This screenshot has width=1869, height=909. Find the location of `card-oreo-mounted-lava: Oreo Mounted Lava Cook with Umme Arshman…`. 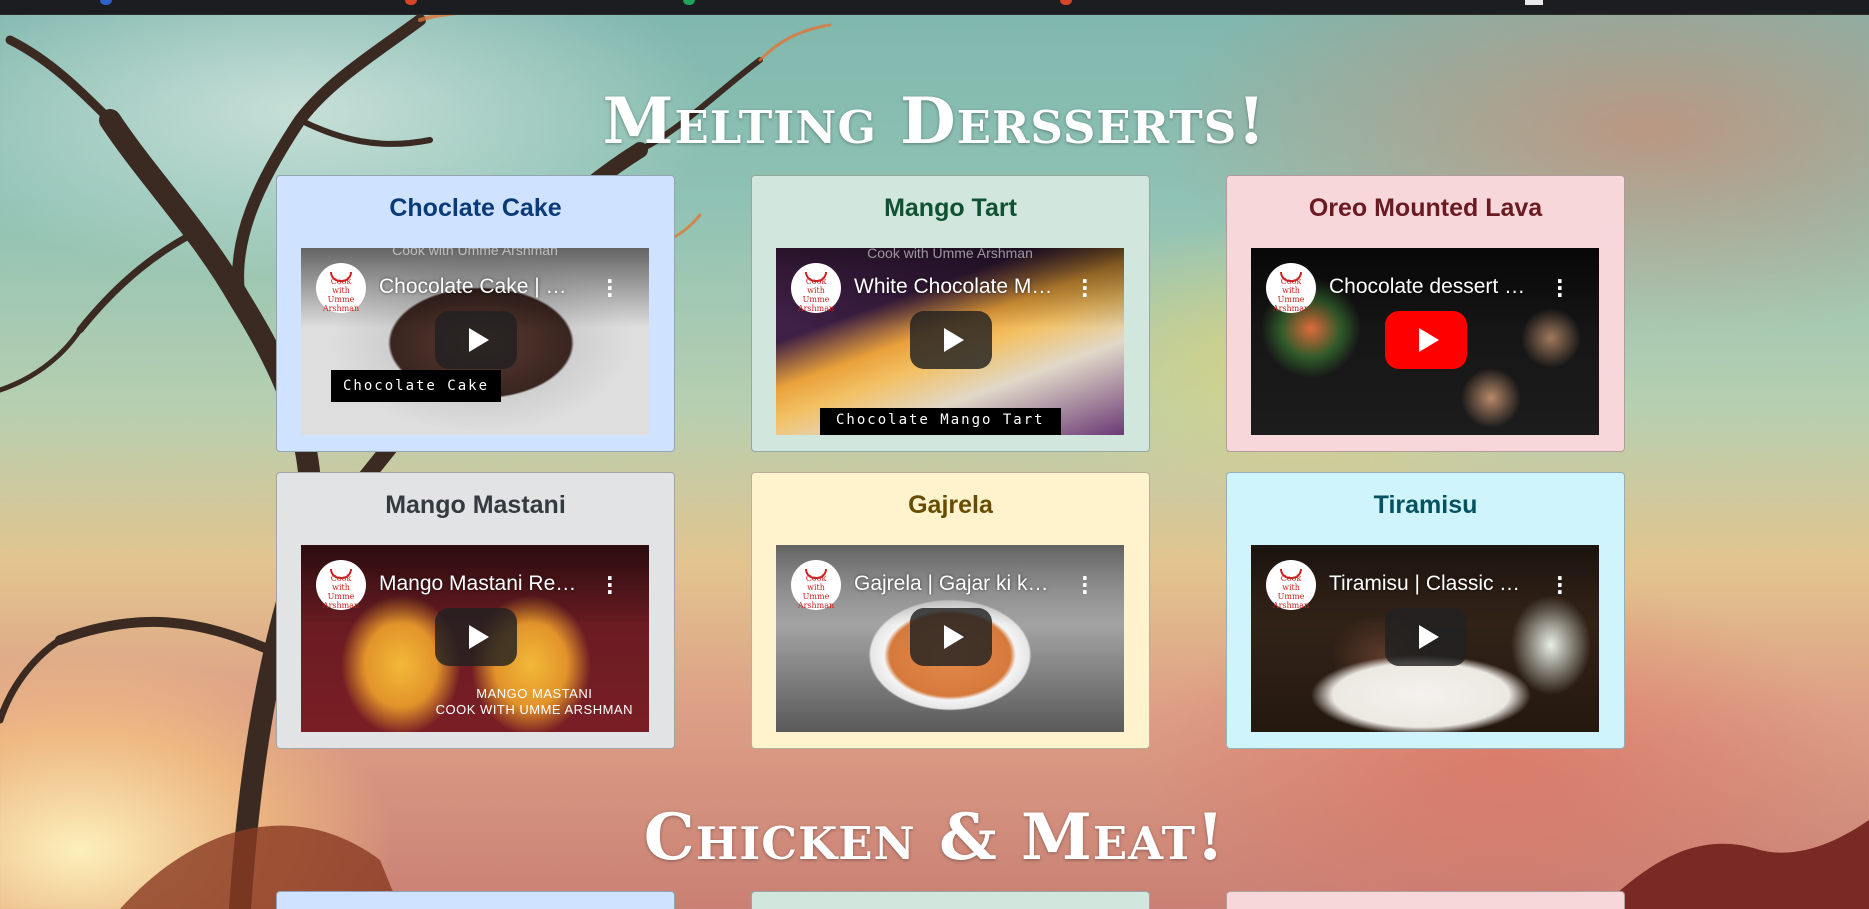

card-oreo-mounted-lava: Oreo Mounted Lava Cook with Umme Arshman… is located at coordinates (1425, 313).